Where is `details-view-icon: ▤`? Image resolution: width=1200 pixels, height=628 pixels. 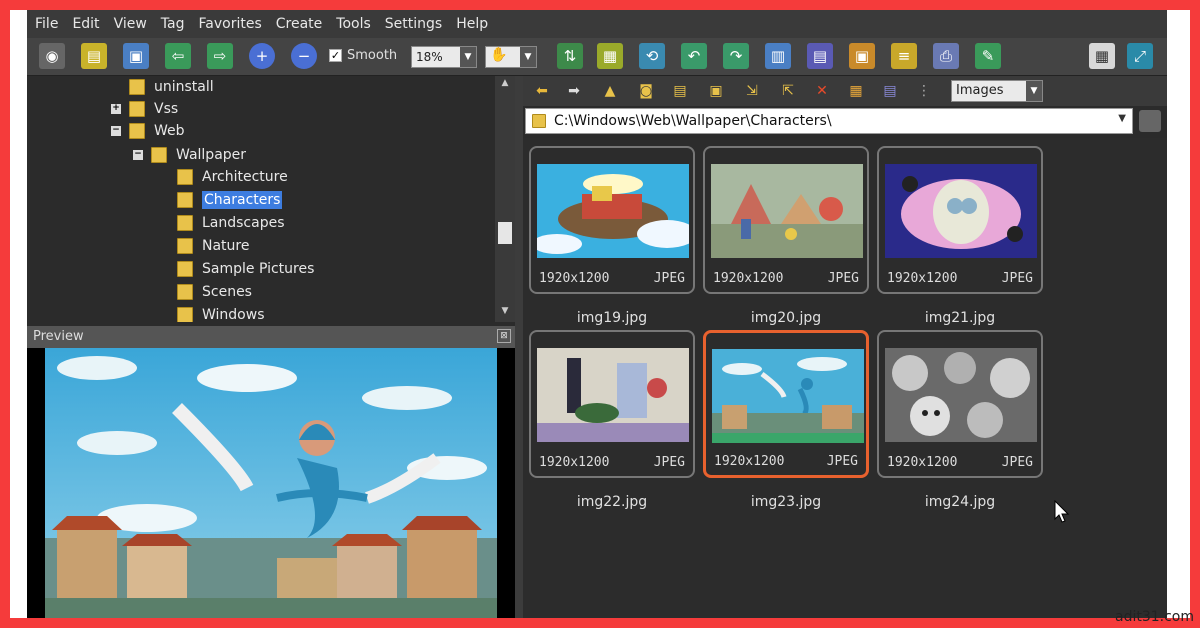 details-view-icon: ▤ is located at coordinates (890, 91).